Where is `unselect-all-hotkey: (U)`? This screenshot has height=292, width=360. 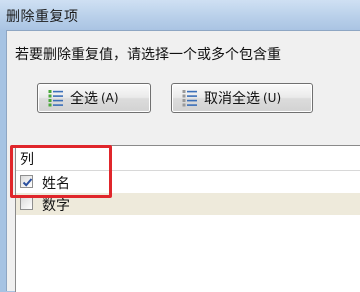
unselect-all-hotkey: (U) is located at coordinates (272, 98).